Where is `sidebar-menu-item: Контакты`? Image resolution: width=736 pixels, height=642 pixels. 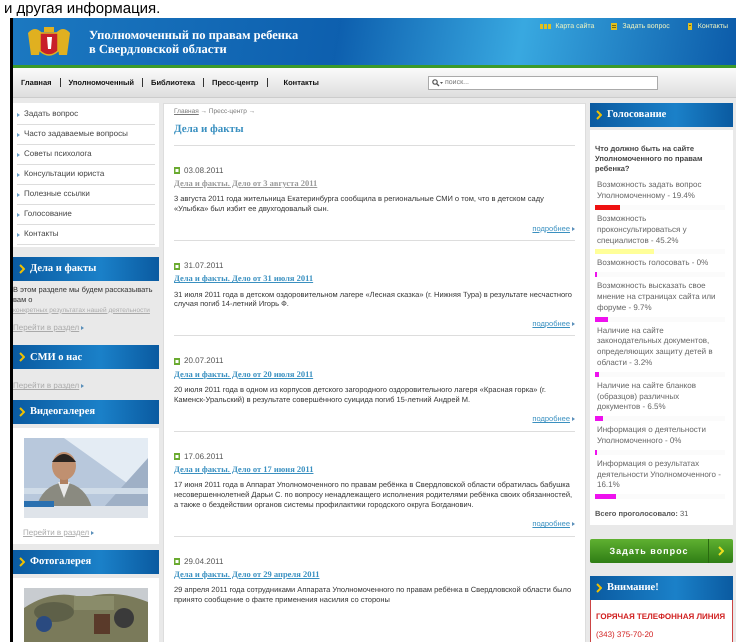 sidebar-menu-item: Контакты is located at coordinates (86, 235).